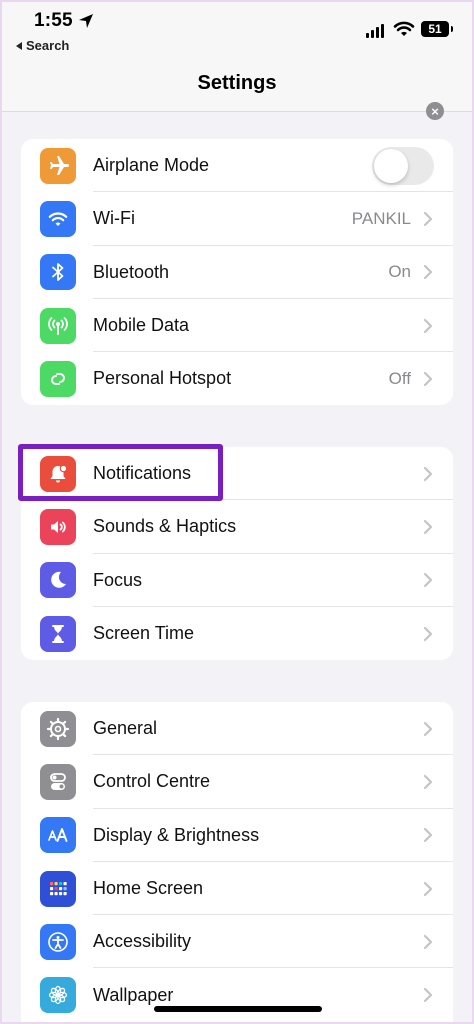  I want to click on gear-icon, so click(58, 728).